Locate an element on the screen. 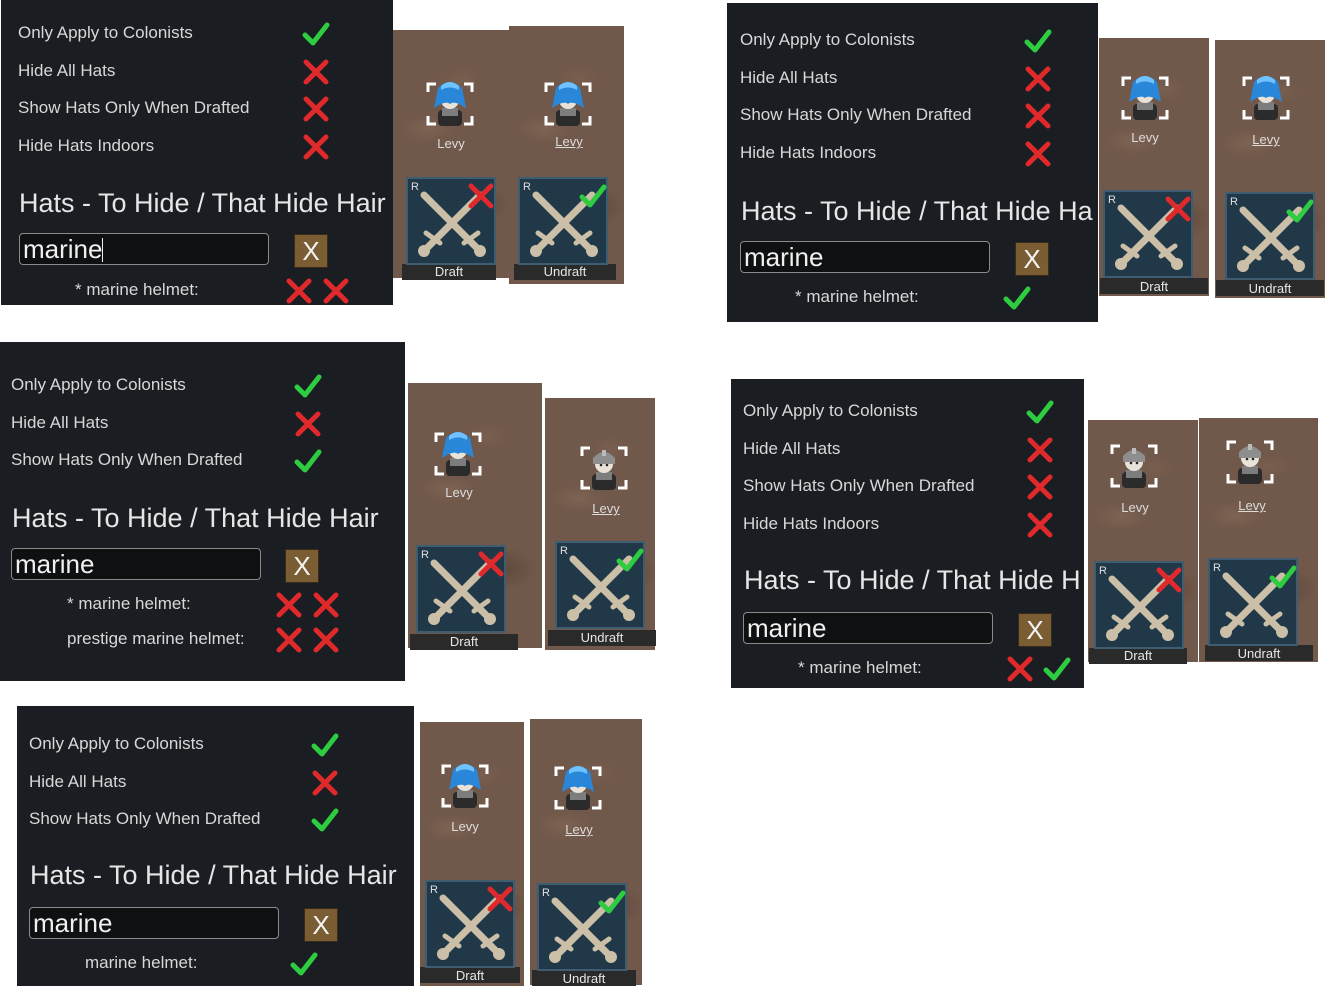 The height and width of the screenshot is (986, 1325). section-heading: Hats - To Hide / That Hide Ha is located at coordinates (917, 211).